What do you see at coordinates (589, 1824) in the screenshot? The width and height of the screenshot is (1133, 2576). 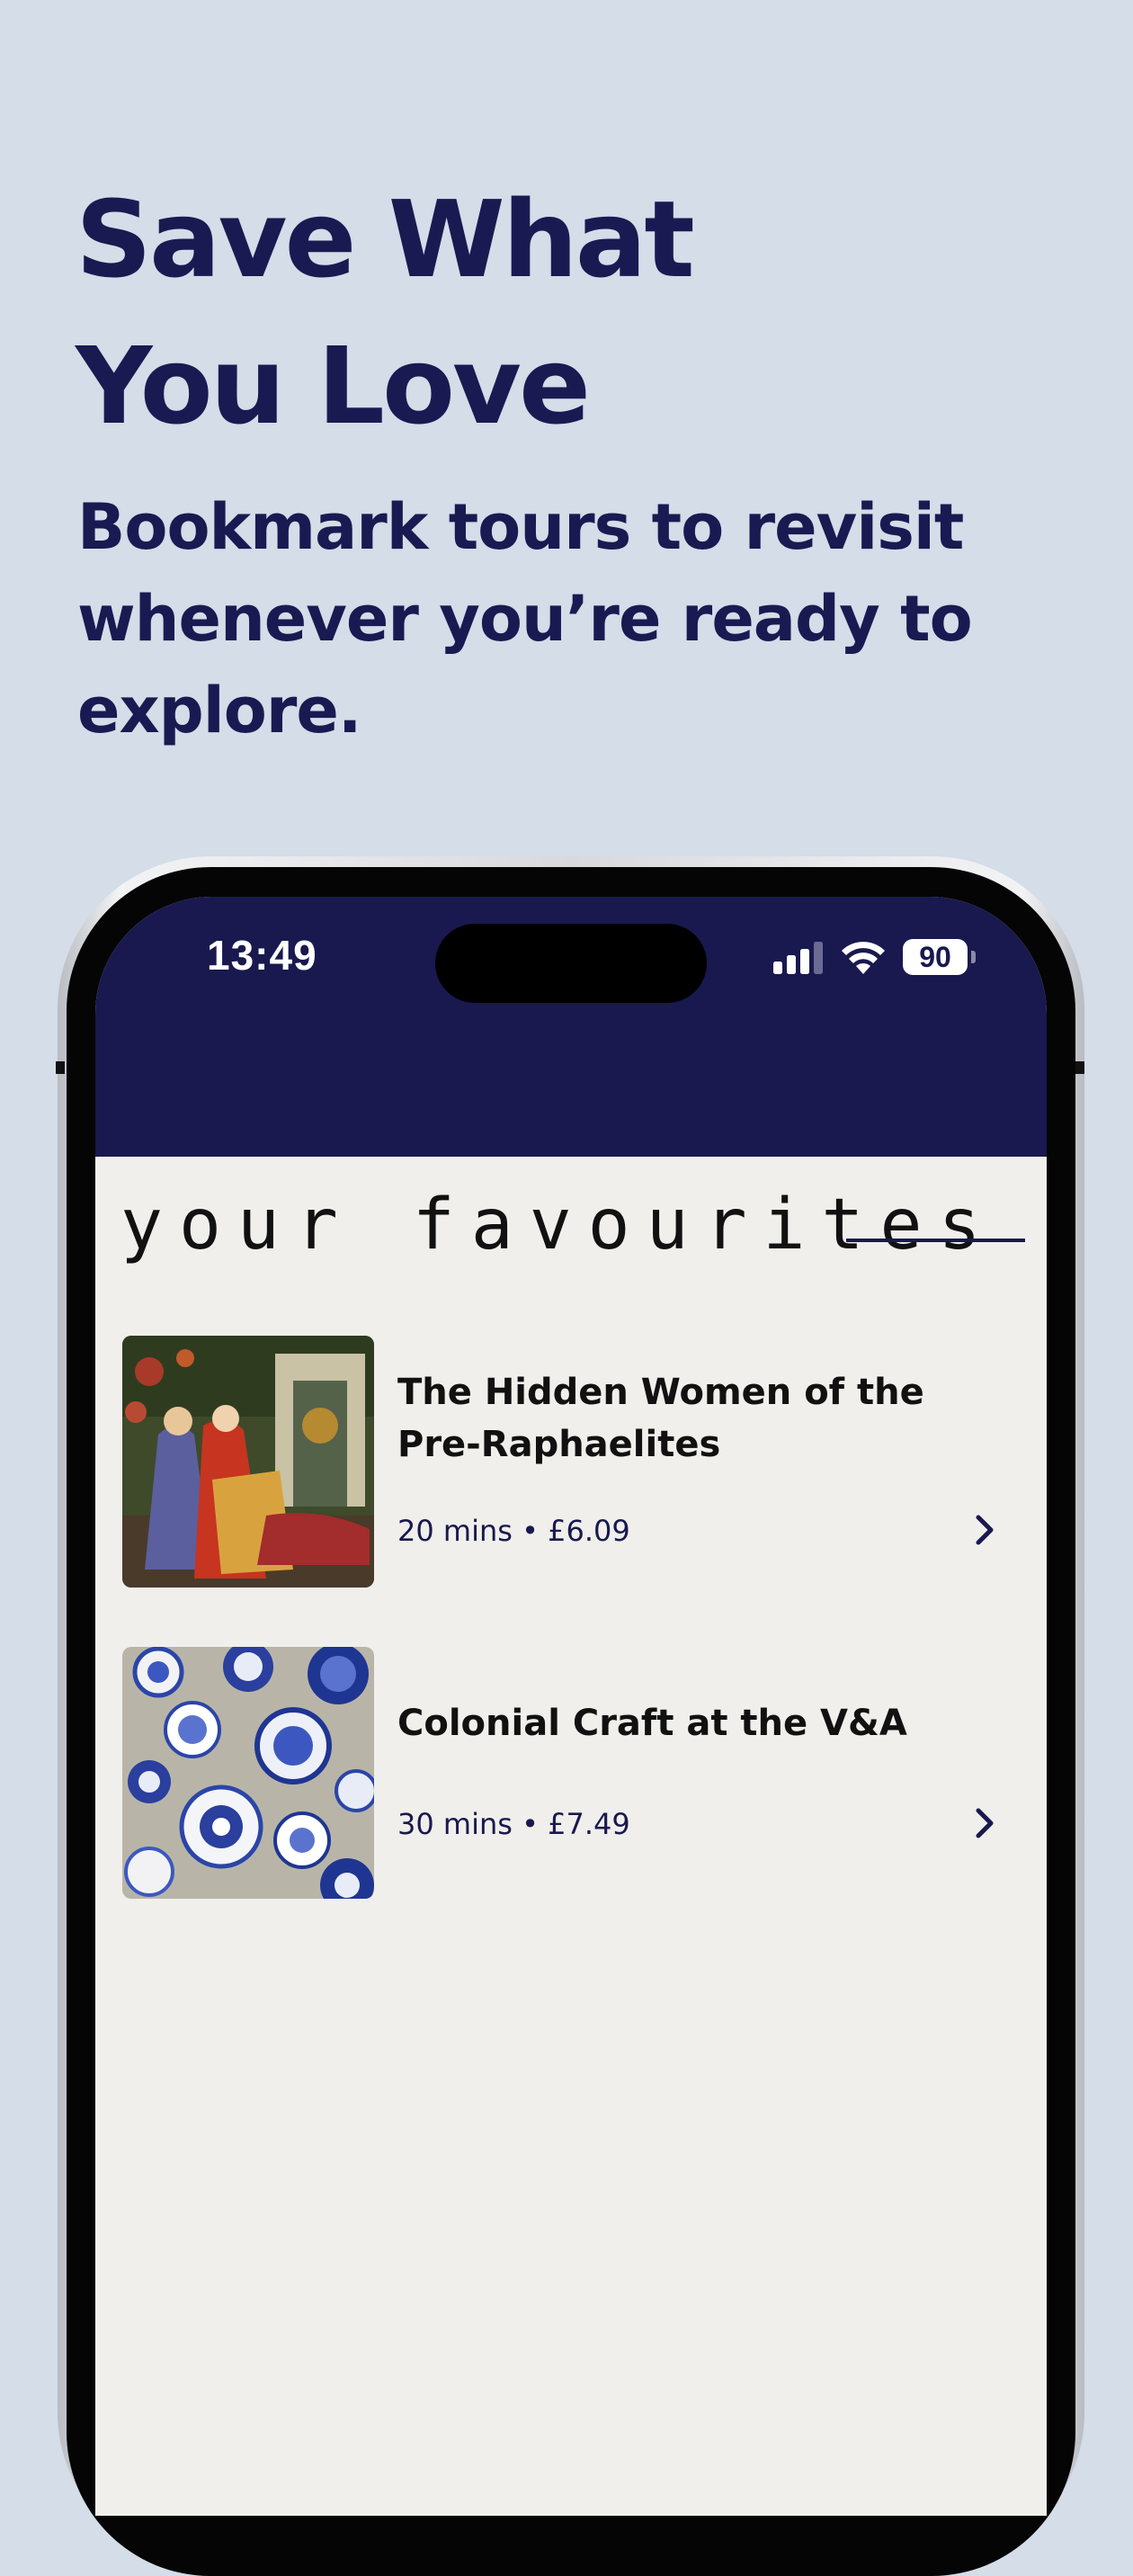 I see `tour-price: £7.49` at bounding box center [589, 1824].